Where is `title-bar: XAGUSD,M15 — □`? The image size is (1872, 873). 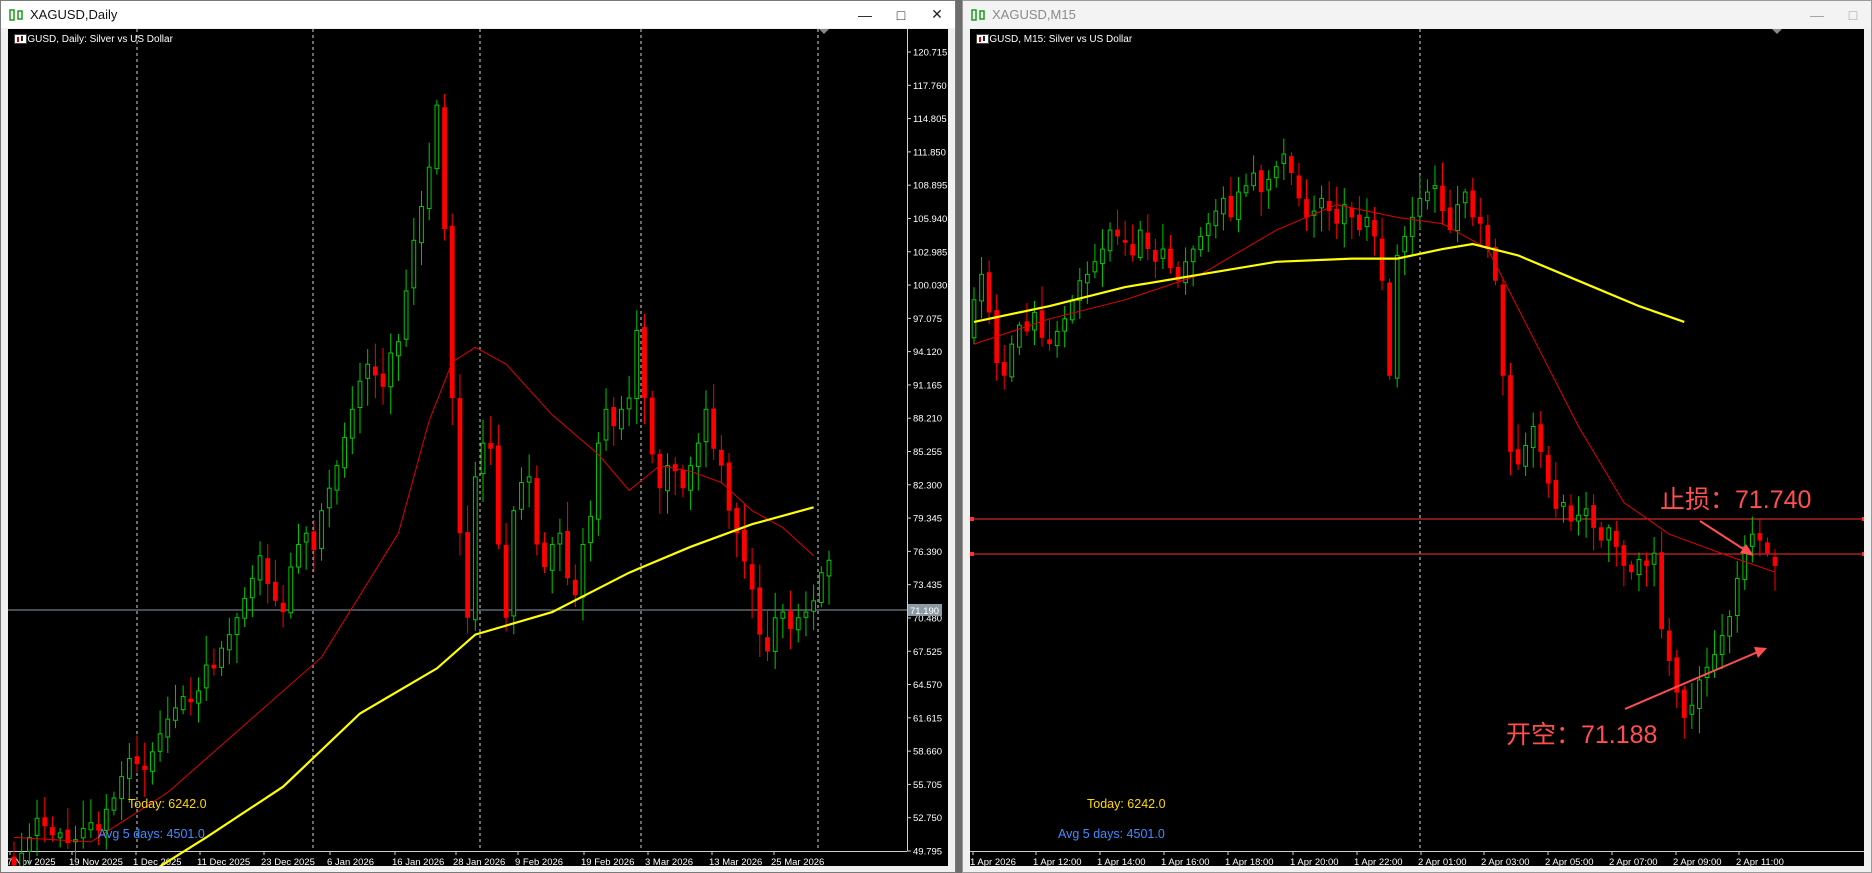
title-bar: XAGUSD,M15 — □ is located at coordinates (1417, 14).